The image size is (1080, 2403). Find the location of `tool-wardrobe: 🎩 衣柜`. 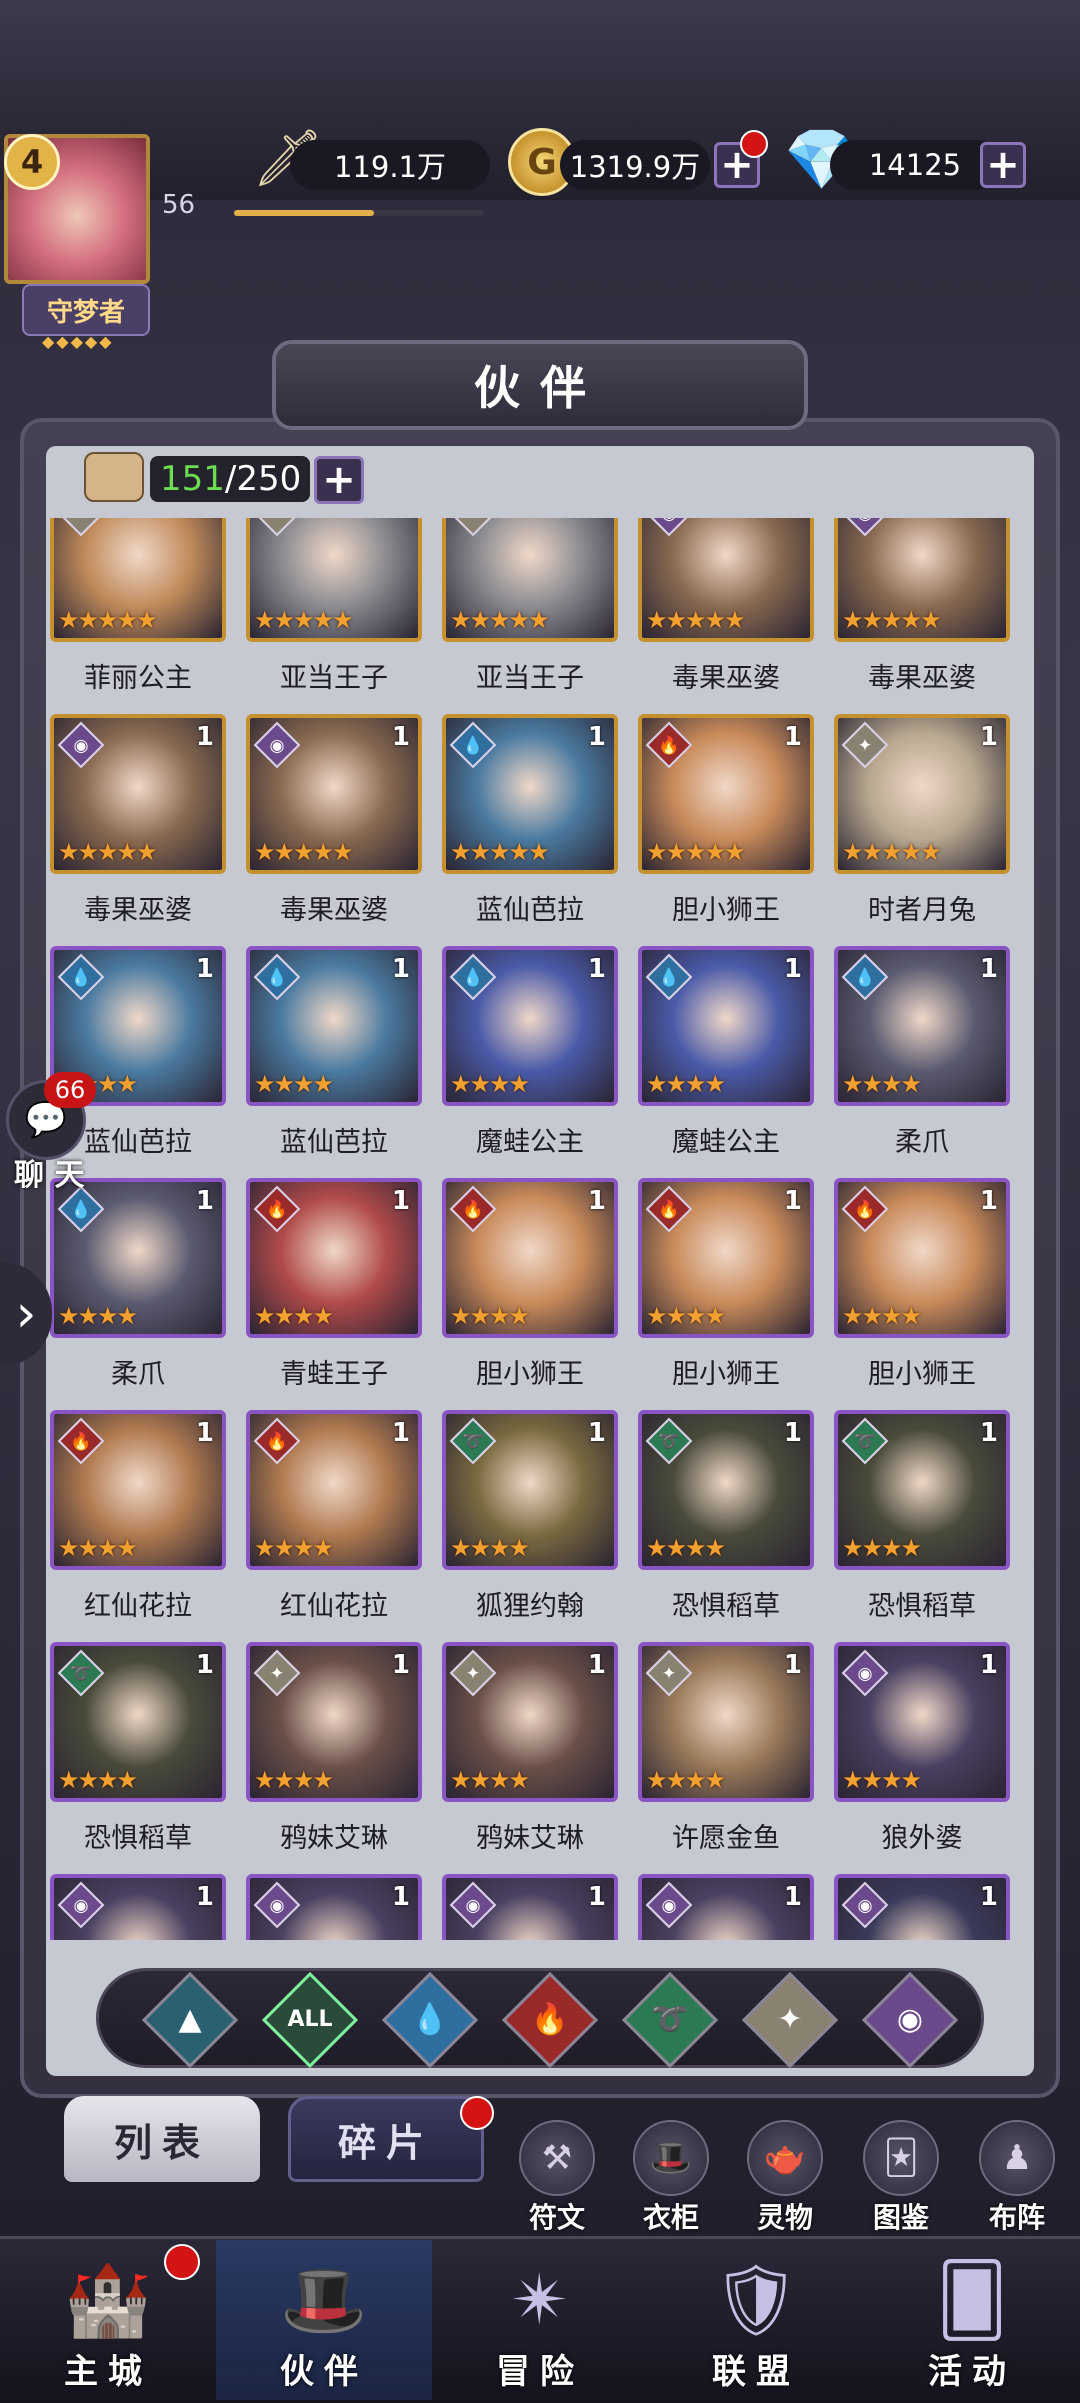

tool-wardrobe: 🎩 衣柜 is located at coordinates (671, 2178).